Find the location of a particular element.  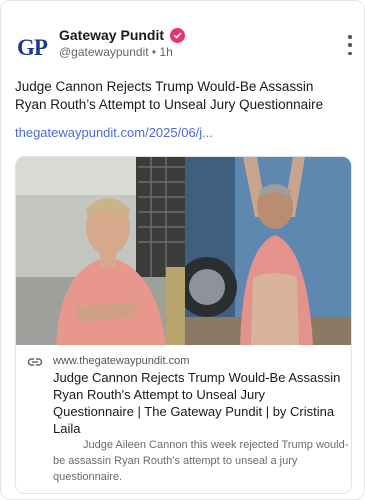

author-row: Gateway Pundit is located at coordinates (122, 35).